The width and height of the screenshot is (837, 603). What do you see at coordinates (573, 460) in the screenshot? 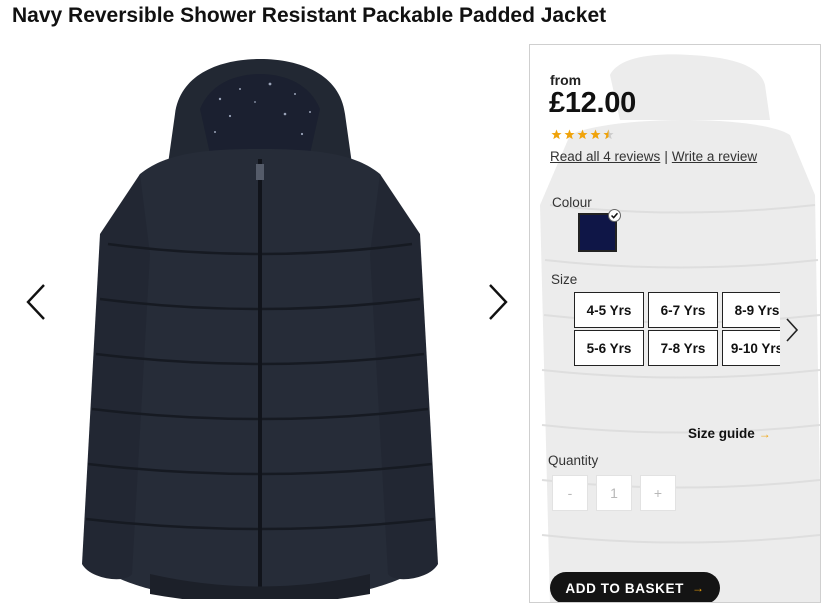
I see `quantity-label: Quantity` at bounding box center [573, 460].